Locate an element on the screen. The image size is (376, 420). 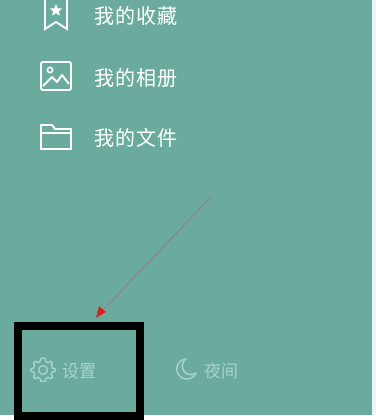
moon-icon is located at coordinates (185, 369).